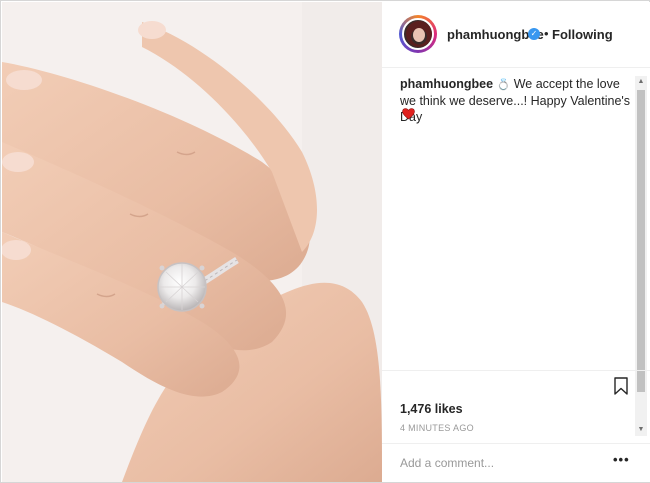 This screenshot has height=483, width=650. What do you see at coordinates (641, 82) in the screenshot?
I see `scroll-up-arrow-icon: ▲` at bounding box center [641, 82].